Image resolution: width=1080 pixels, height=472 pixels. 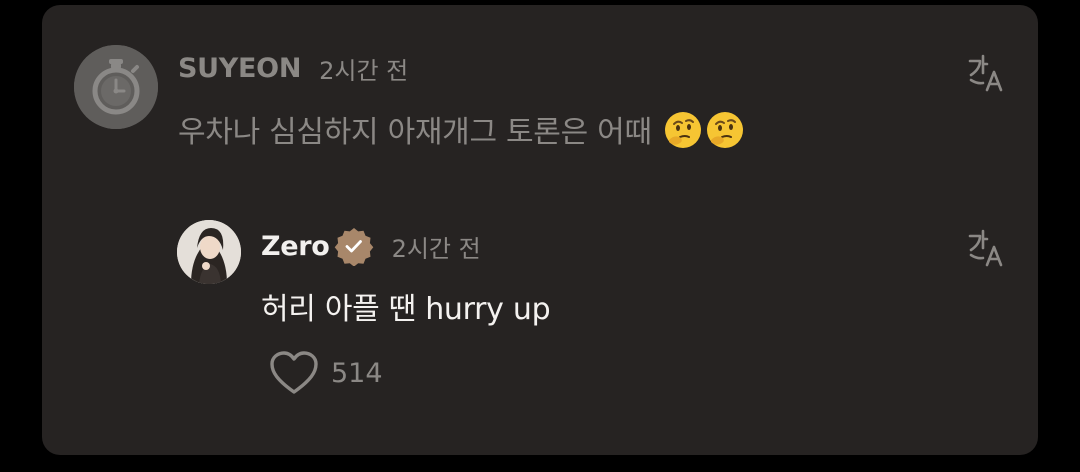 I want to click on reply-text: 허리 아플 땐 hurry up, so click(x=406, y=309).